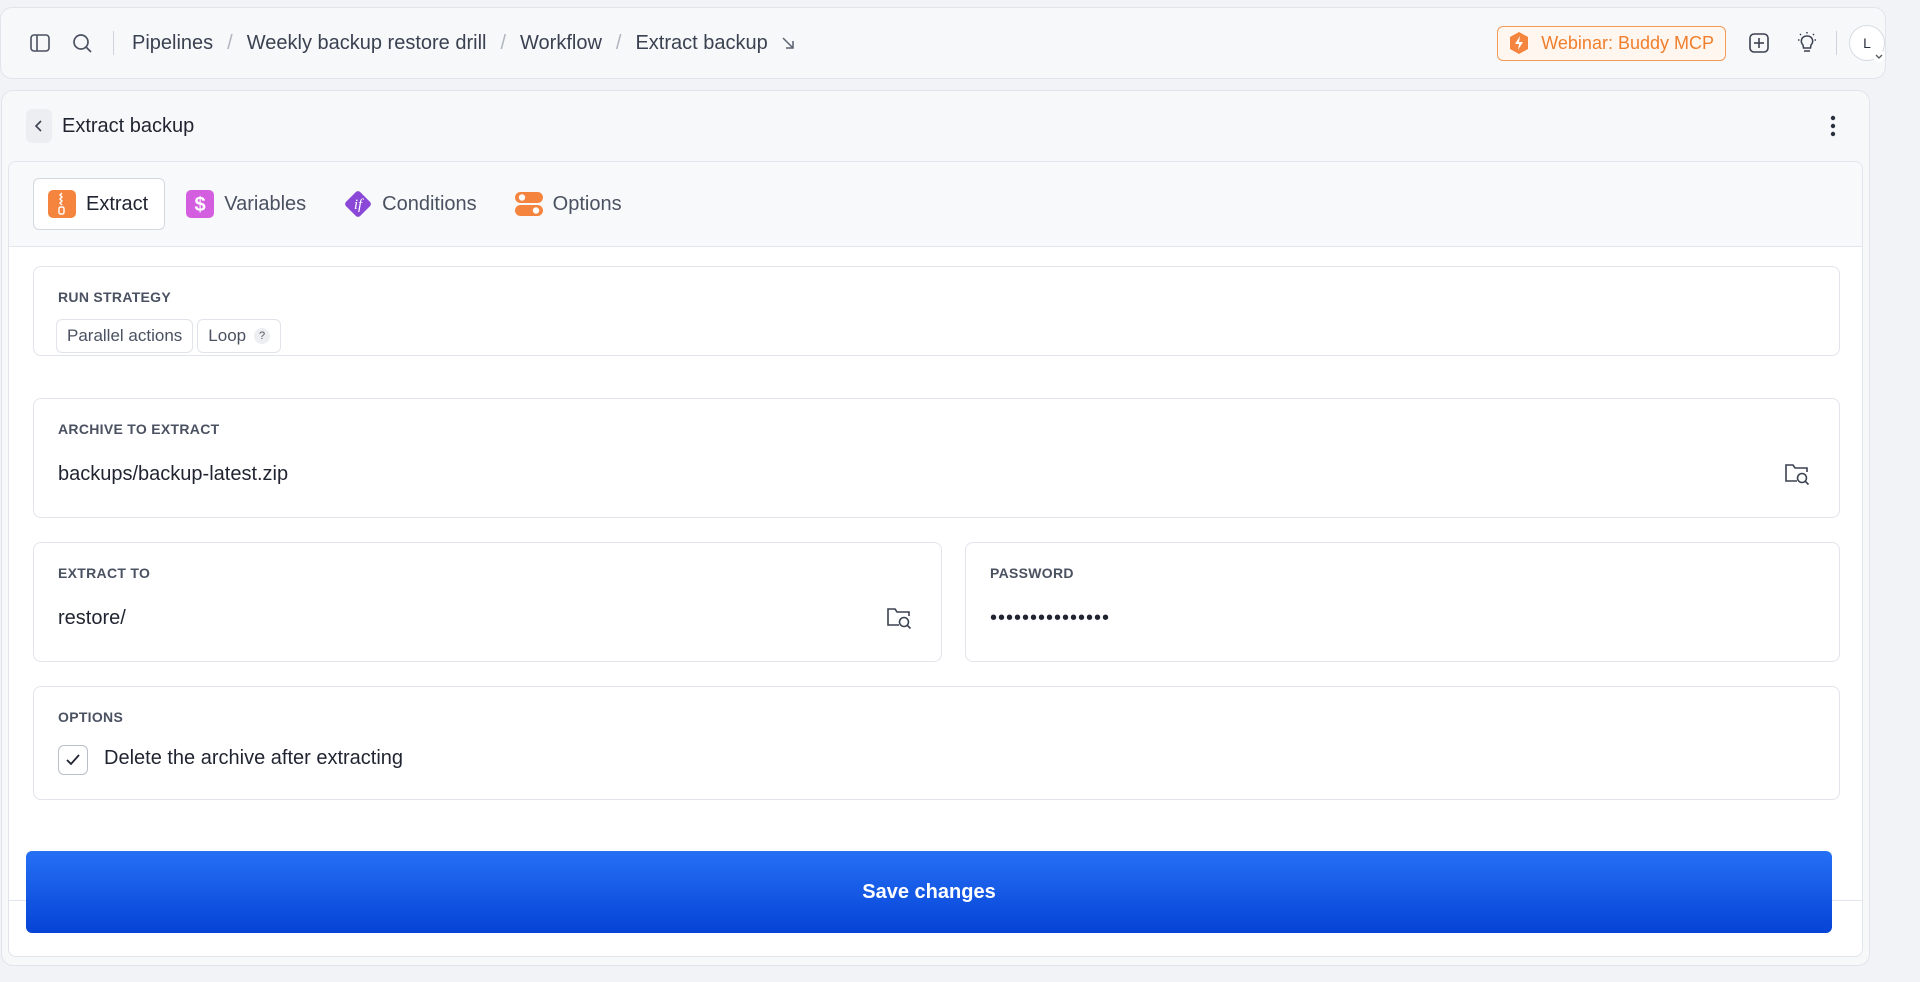 The width and height of the screenshot is (1920, 982). I want to click on chevron-down-icon, so click(1879, 56).